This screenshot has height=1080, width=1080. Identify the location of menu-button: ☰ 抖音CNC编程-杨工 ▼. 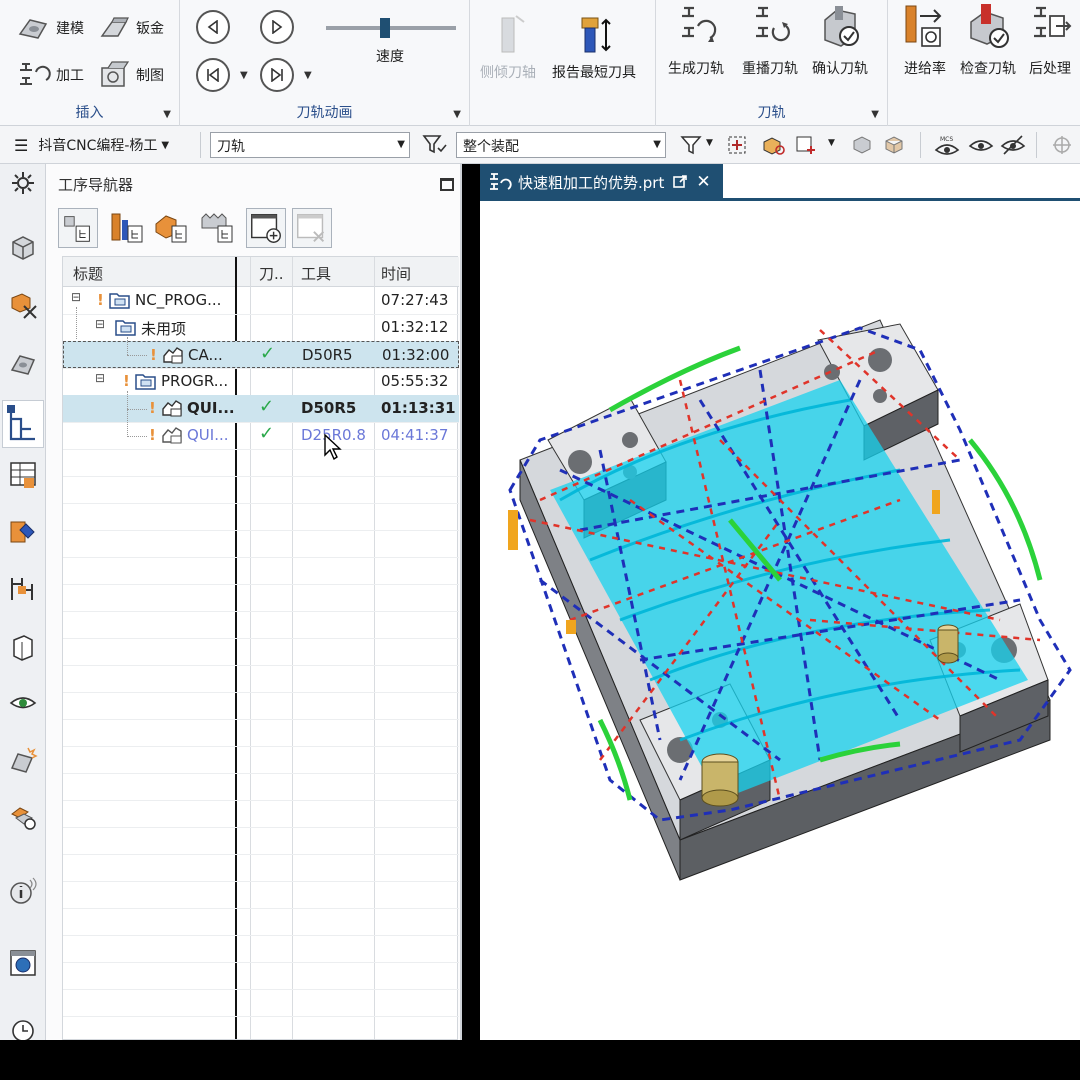
(91, 145).